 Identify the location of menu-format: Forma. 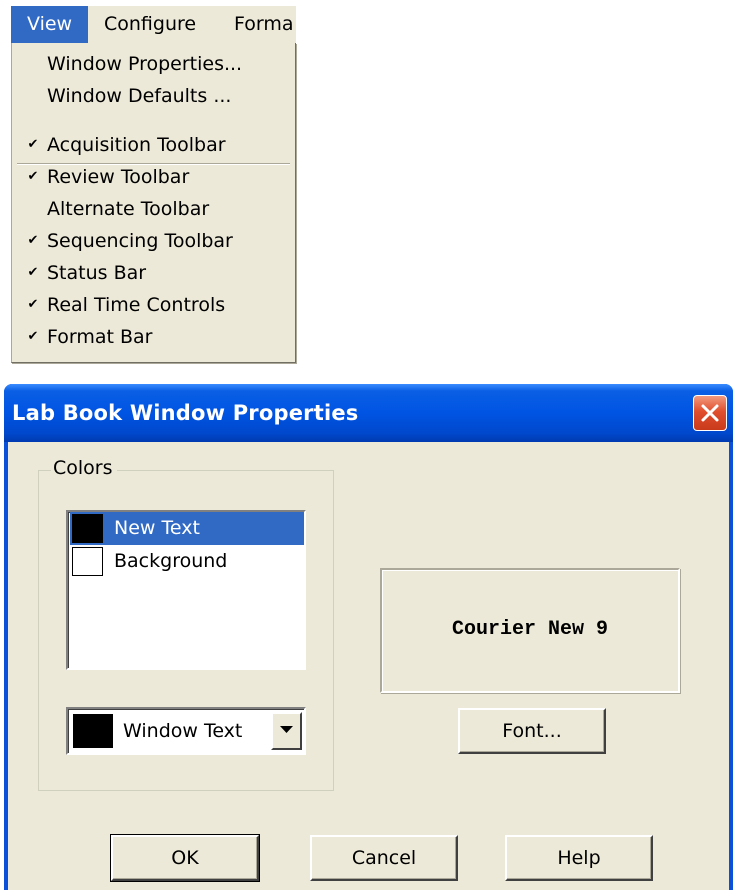
(257, 24).